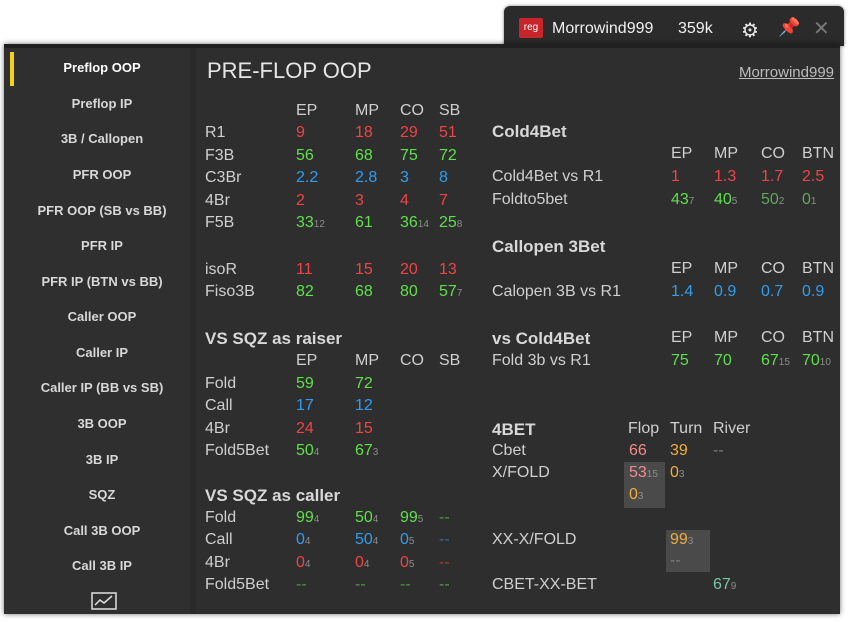 The image size is (854, 622). I want to click on sidebar-item-caller-ip: Caller IP, so click(102, 352).